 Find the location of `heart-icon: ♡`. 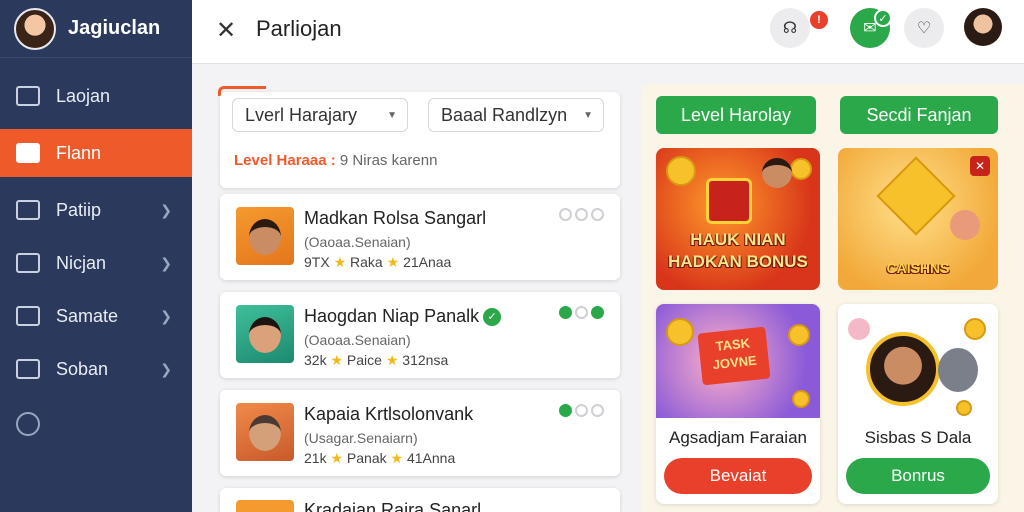

heart-icon: ♡ is located at coordinates (924, 28).